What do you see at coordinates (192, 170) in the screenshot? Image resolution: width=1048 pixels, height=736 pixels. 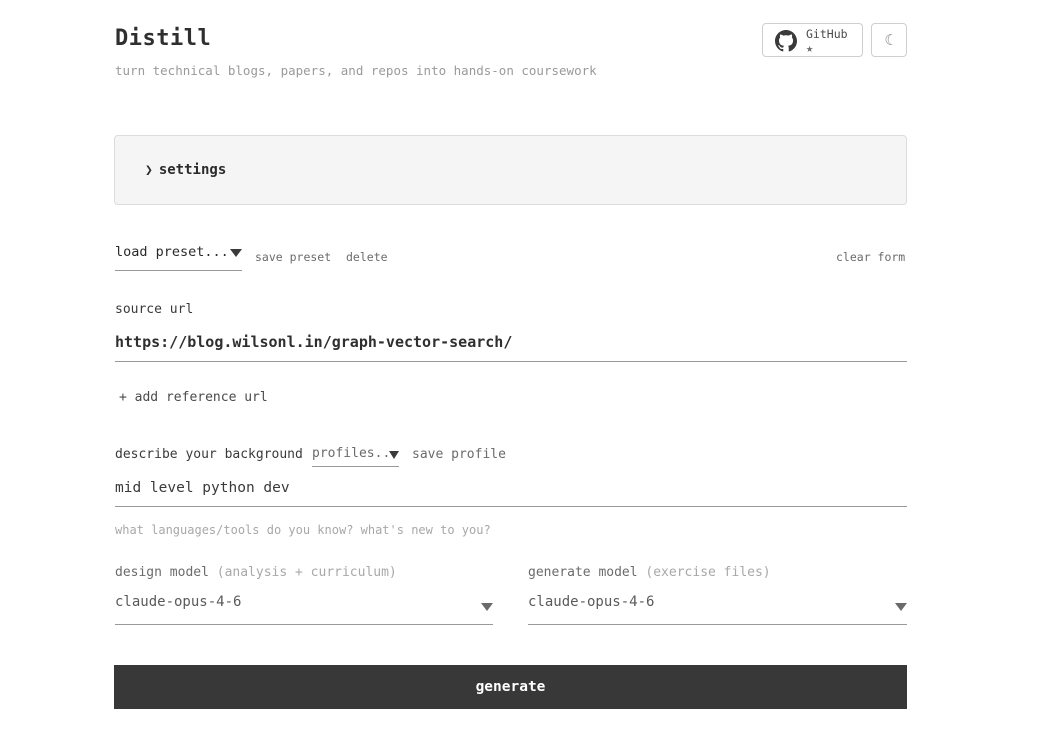 I see `settings-label: settings` at bounding box center [192, 170].